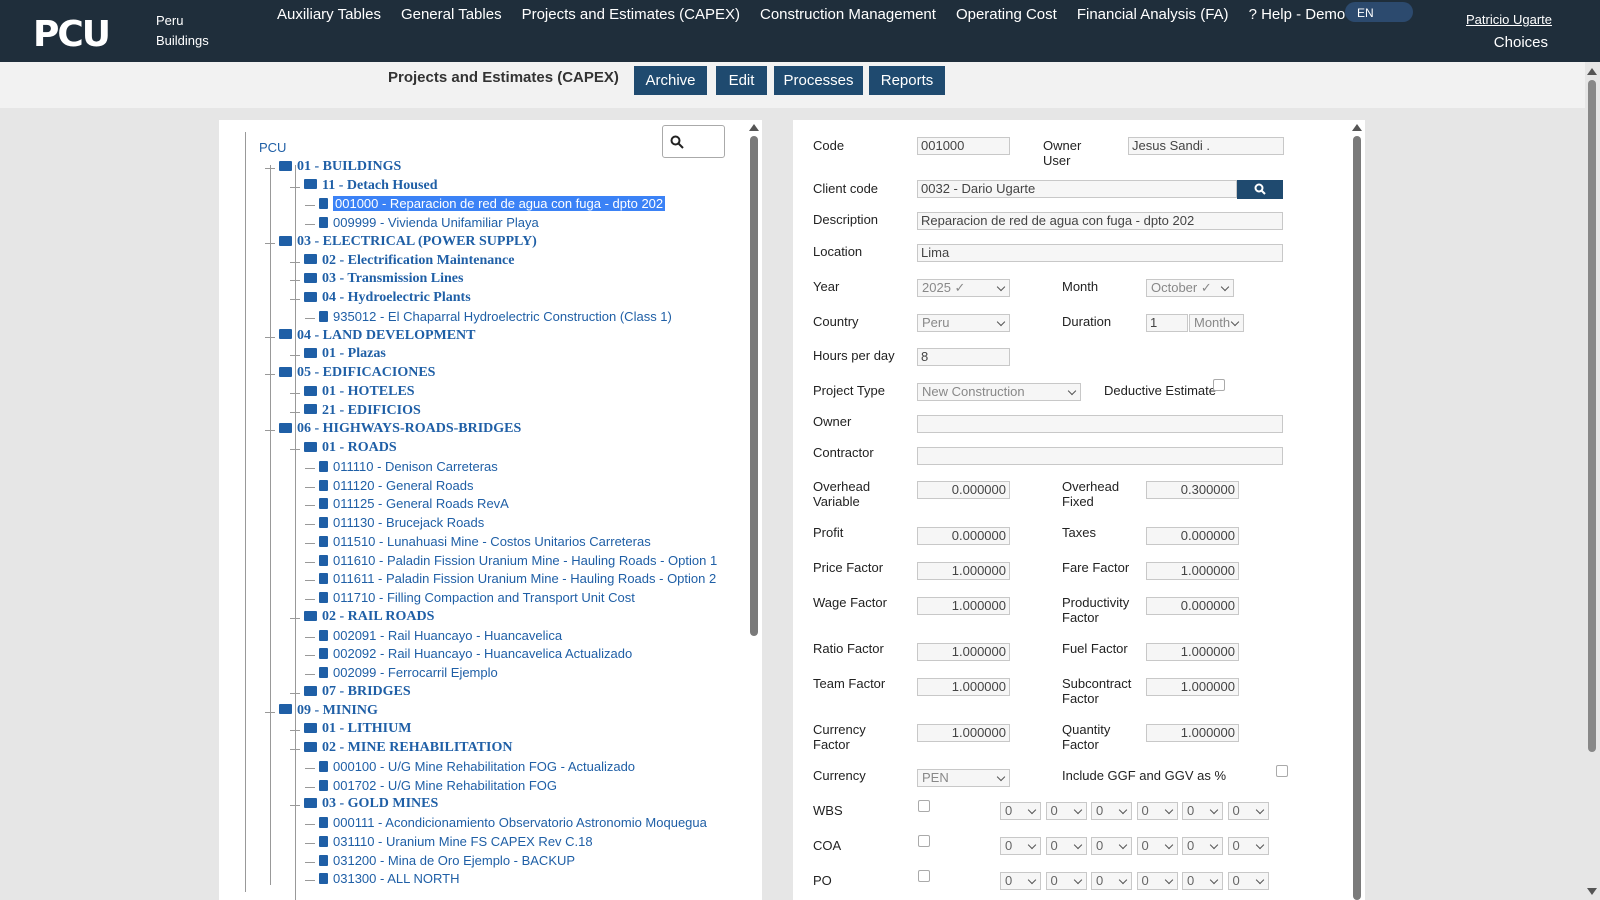 The height and width of the screenshot is (900, 1600). I want to click on menu-help-demo: ? Help - Demo, so click(1297, 14).